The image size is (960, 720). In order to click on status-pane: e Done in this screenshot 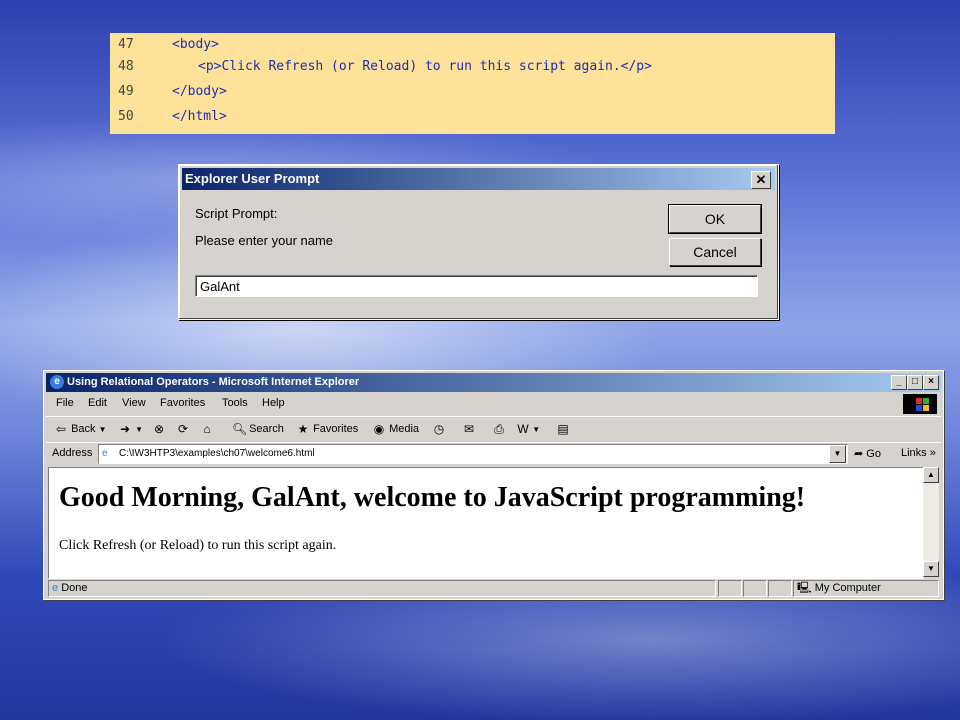, I will do `click(382, 588)`.